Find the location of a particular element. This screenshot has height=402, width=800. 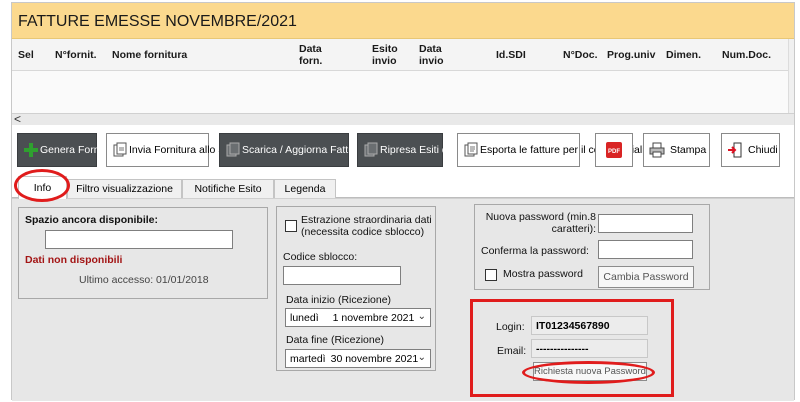

email-label: Email: is located at coordinates (512, 351).